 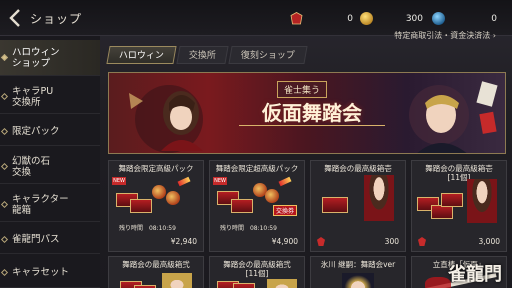 What do you see at coordinates (323, 18) in the screenshot?
I see `currency-red-gem: 0` at bounding box center [323, 18].